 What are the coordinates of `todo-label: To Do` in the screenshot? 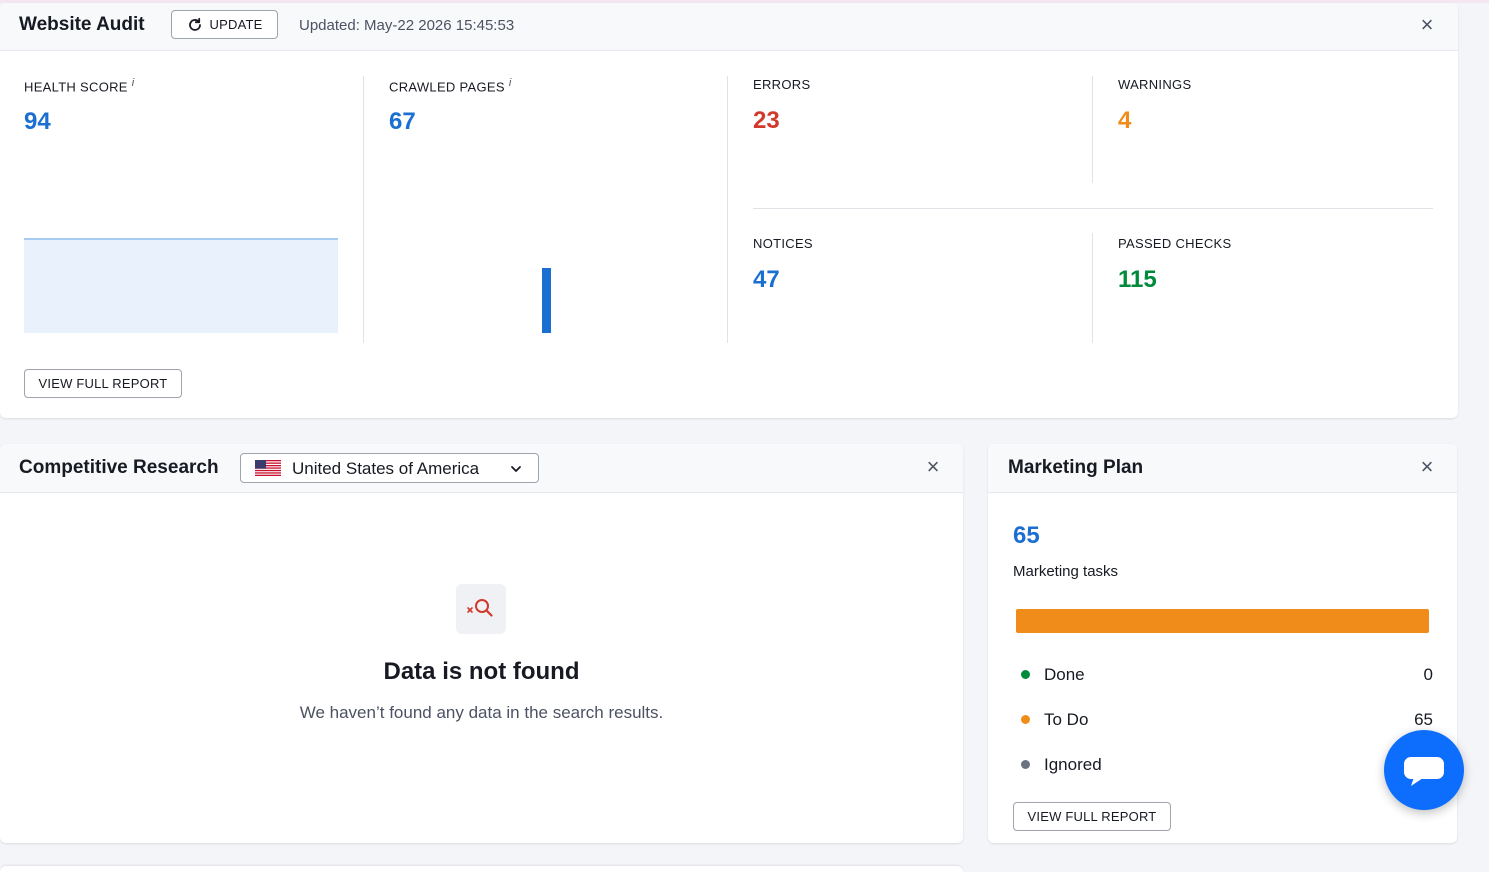 It's located at (1066, 719).